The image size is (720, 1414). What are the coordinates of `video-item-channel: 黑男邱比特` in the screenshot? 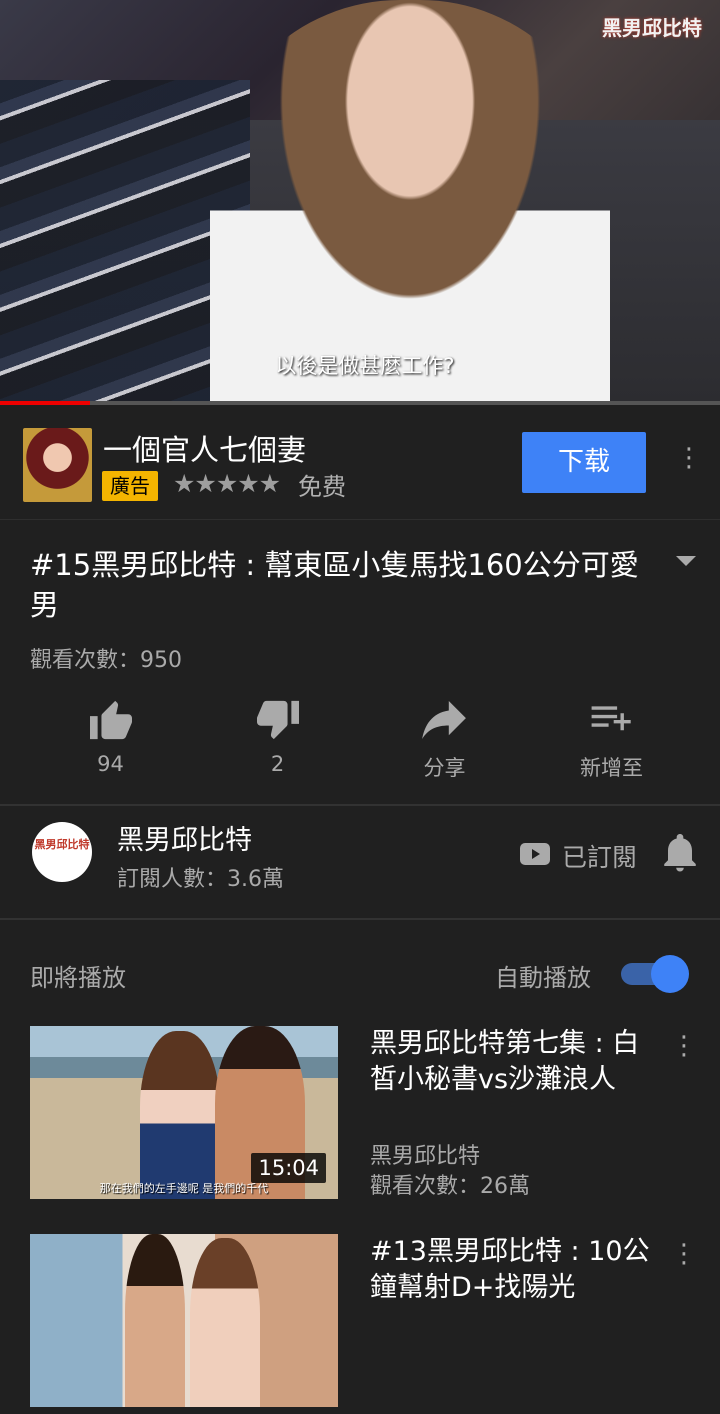 It's located at (425, 1156).